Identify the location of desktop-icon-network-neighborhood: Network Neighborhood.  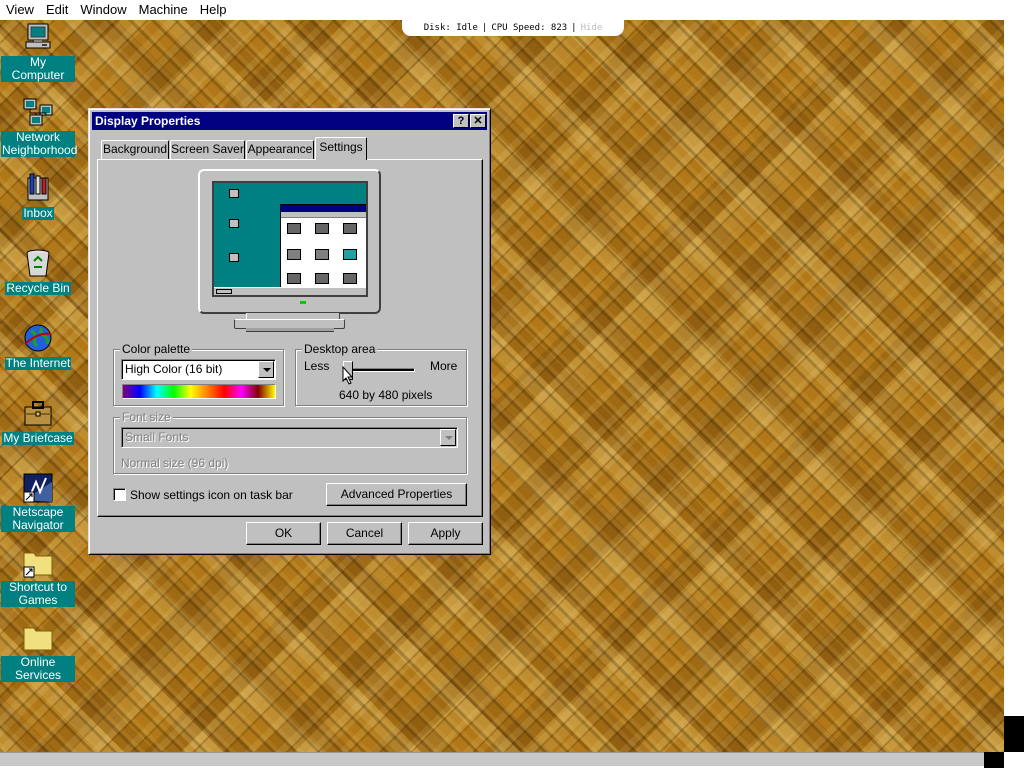
(39, 127).